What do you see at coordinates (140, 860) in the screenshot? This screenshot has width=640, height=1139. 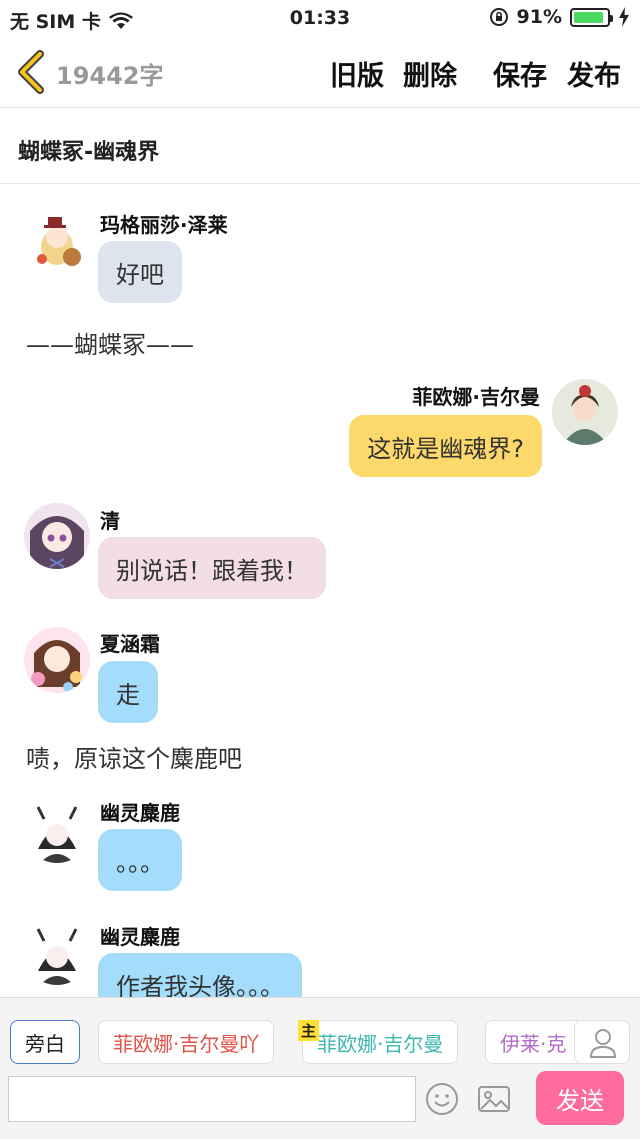 I see `message-bubble: 。。。` at bounding box center [140, 860].